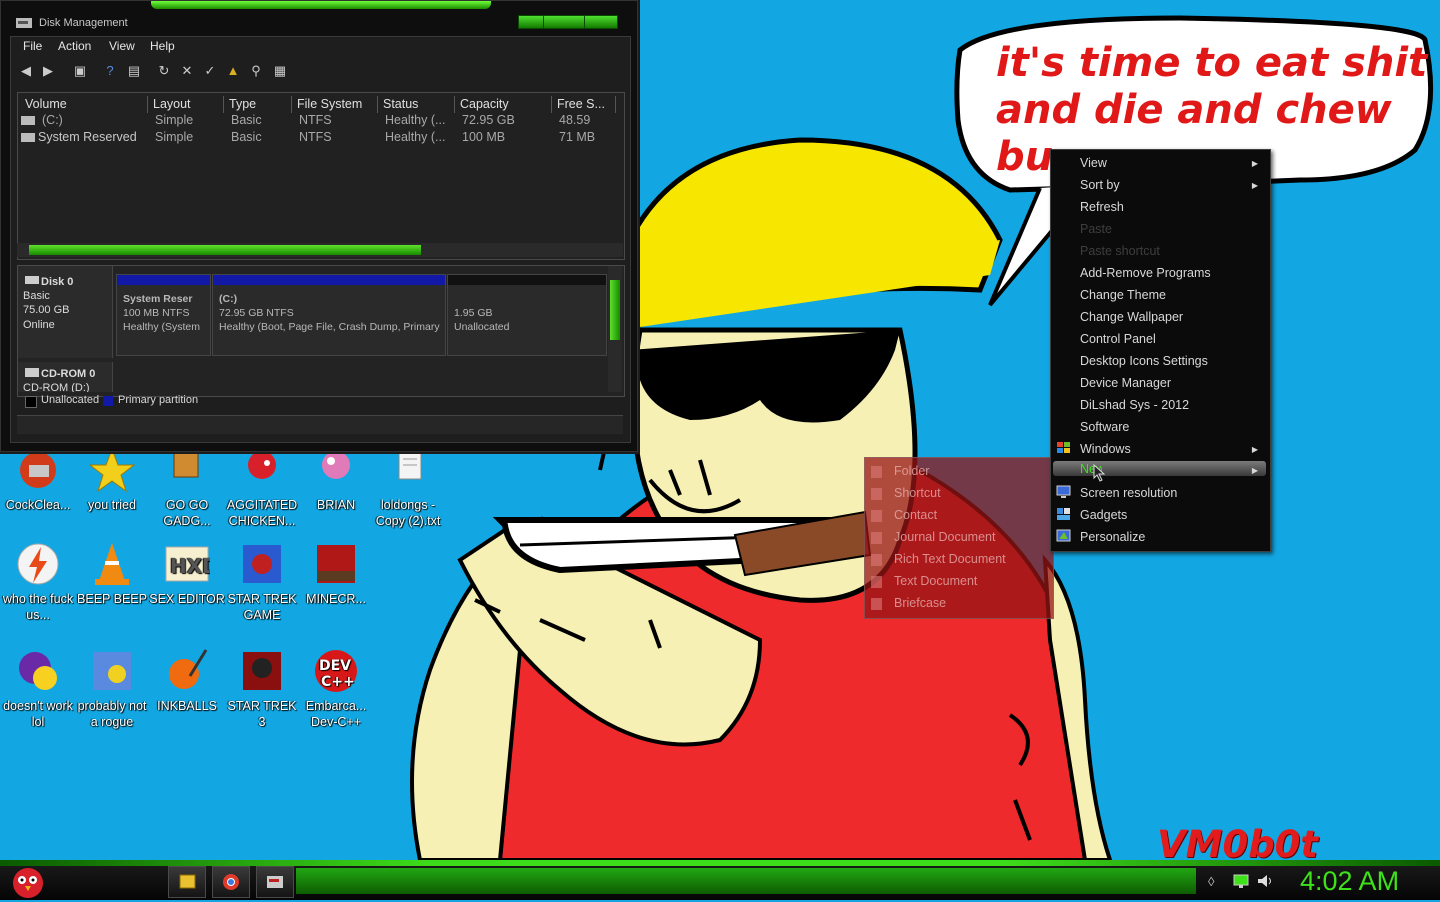 The width and height of the screenshot is (1440, 902). Describe the element at coordinates (65, 377) in the screenshot. I see `cdrom-info: CD-ROM 0 CD-ROM (D:)` at that location.